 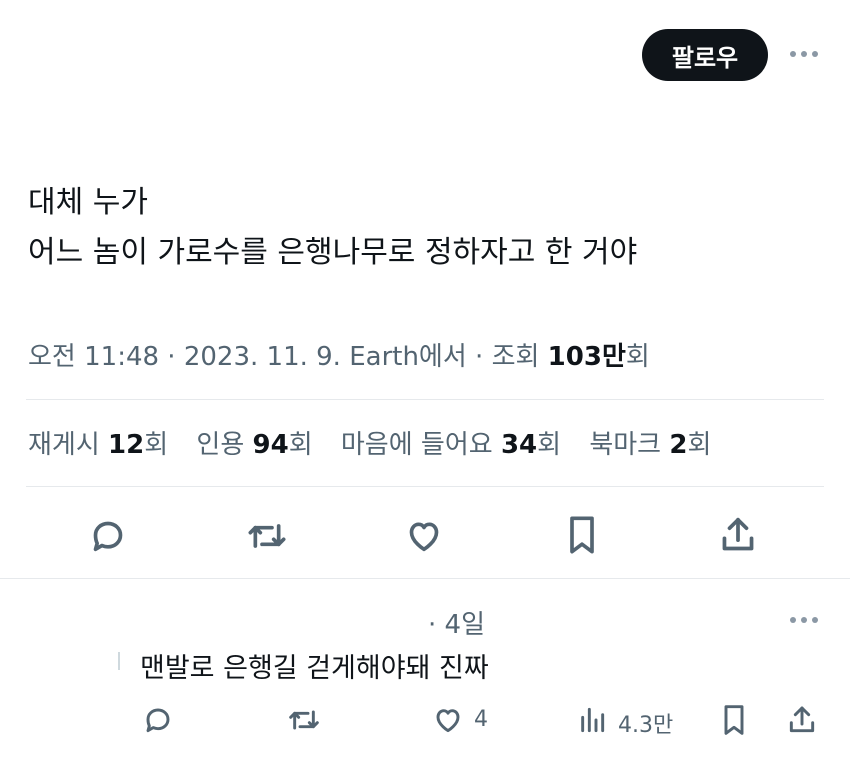 What do you see at coordinates (156, 445) in the screenshot?
I see `retweet-stat-unit: 회` at bounding box center [156, 445].